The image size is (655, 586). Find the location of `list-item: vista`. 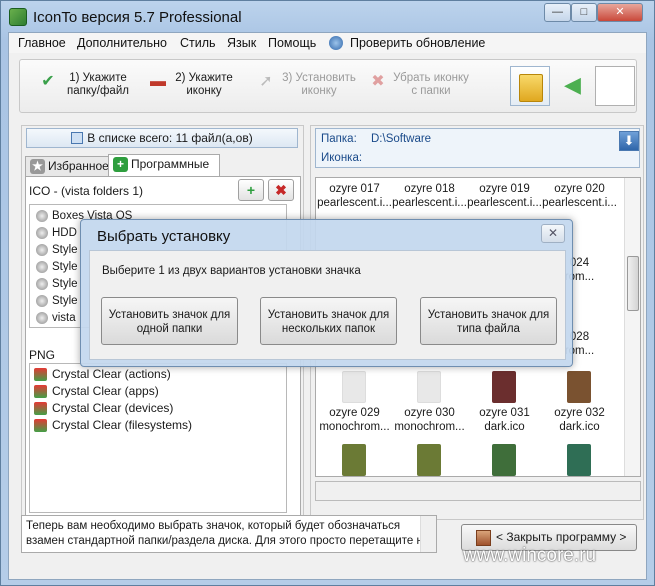

list-item: vista is located at coordinates (56, 318).